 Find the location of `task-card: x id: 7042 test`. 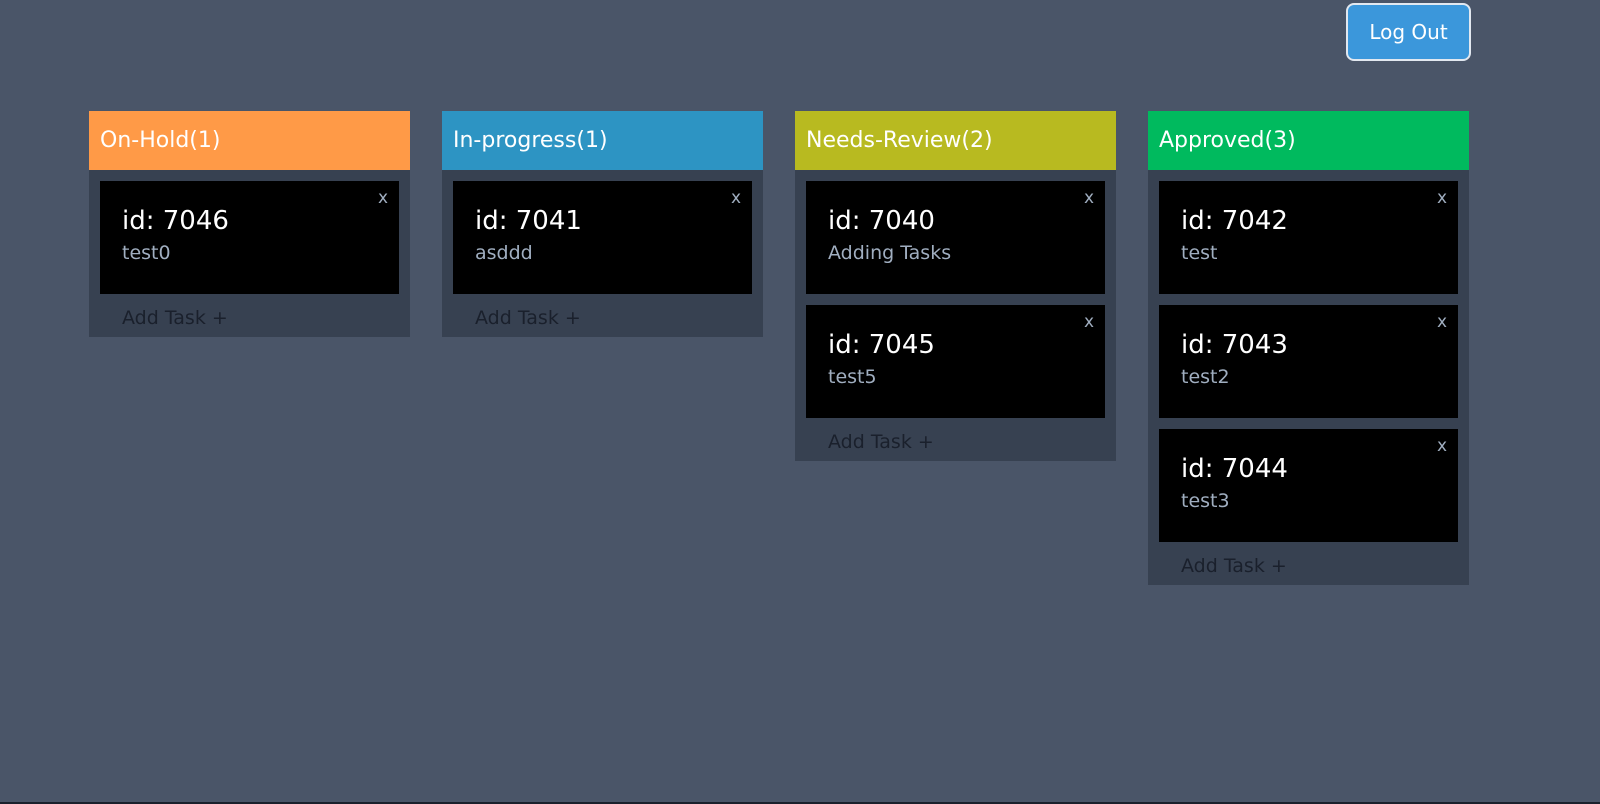

task-card: x id: 7042 test is located at coordinates (1308, 237).